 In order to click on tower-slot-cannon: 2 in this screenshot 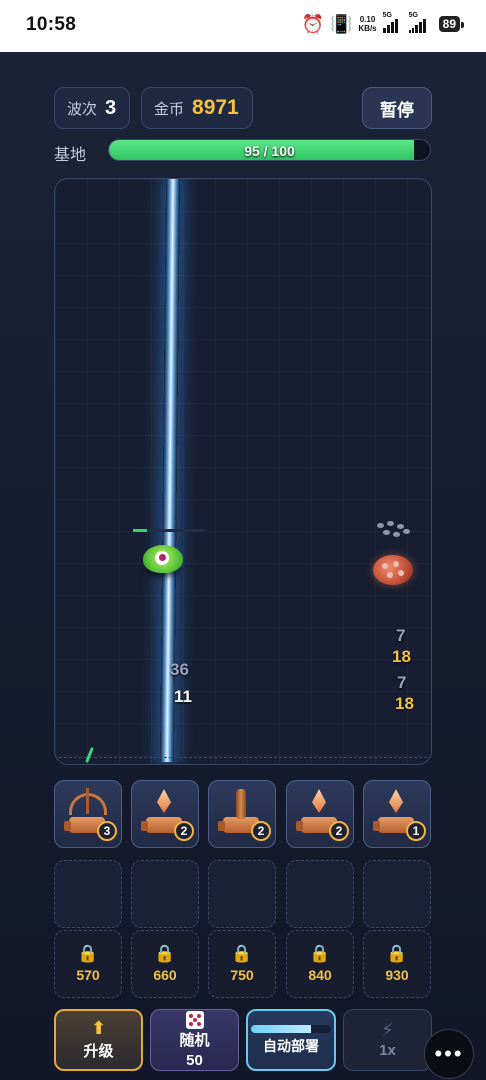, I will do `click(242, 814)`.